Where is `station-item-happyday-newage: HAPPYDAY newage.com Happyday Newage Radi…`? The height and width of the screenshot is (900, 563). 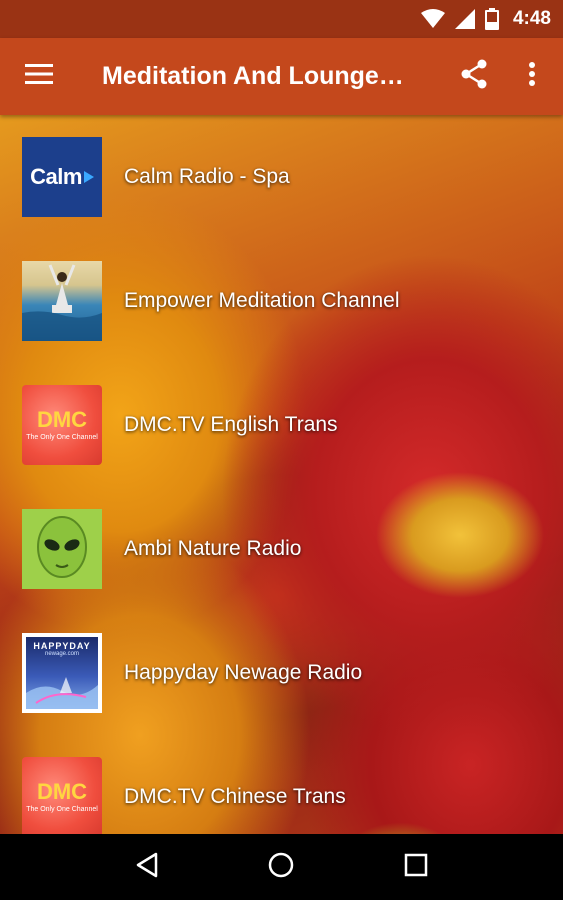
station-item-happyday-newage: HAPPYDAY newage.com Happyday Newage Radi… is located at coordinates (281, 673).